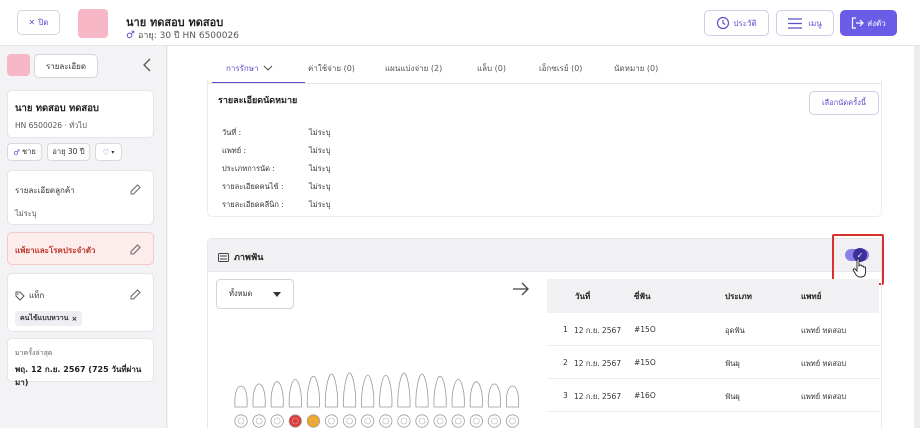  What do you see at coordinates (277, 294) in the screenshot?
I see `caret-down-icon` at bounding box center [277, 294].